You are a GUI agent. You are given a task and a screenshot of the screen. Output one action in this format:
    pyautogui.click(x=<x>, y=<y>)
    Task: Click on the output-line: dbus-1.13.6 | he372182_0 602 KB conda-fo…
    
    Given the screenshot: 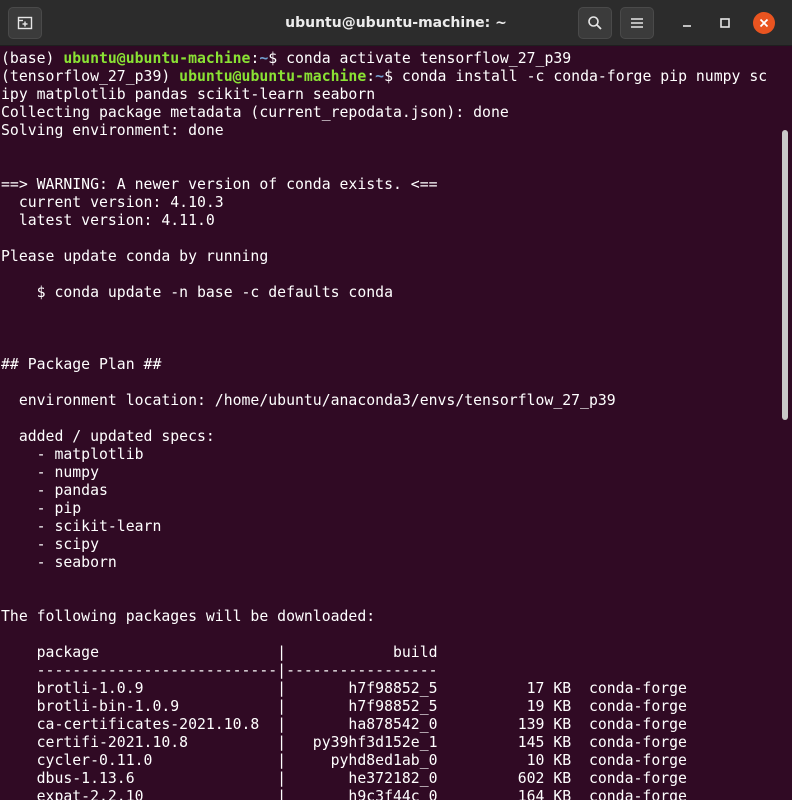 What is the action you would take?
    pyautogui.click(x=344, y=778)
    